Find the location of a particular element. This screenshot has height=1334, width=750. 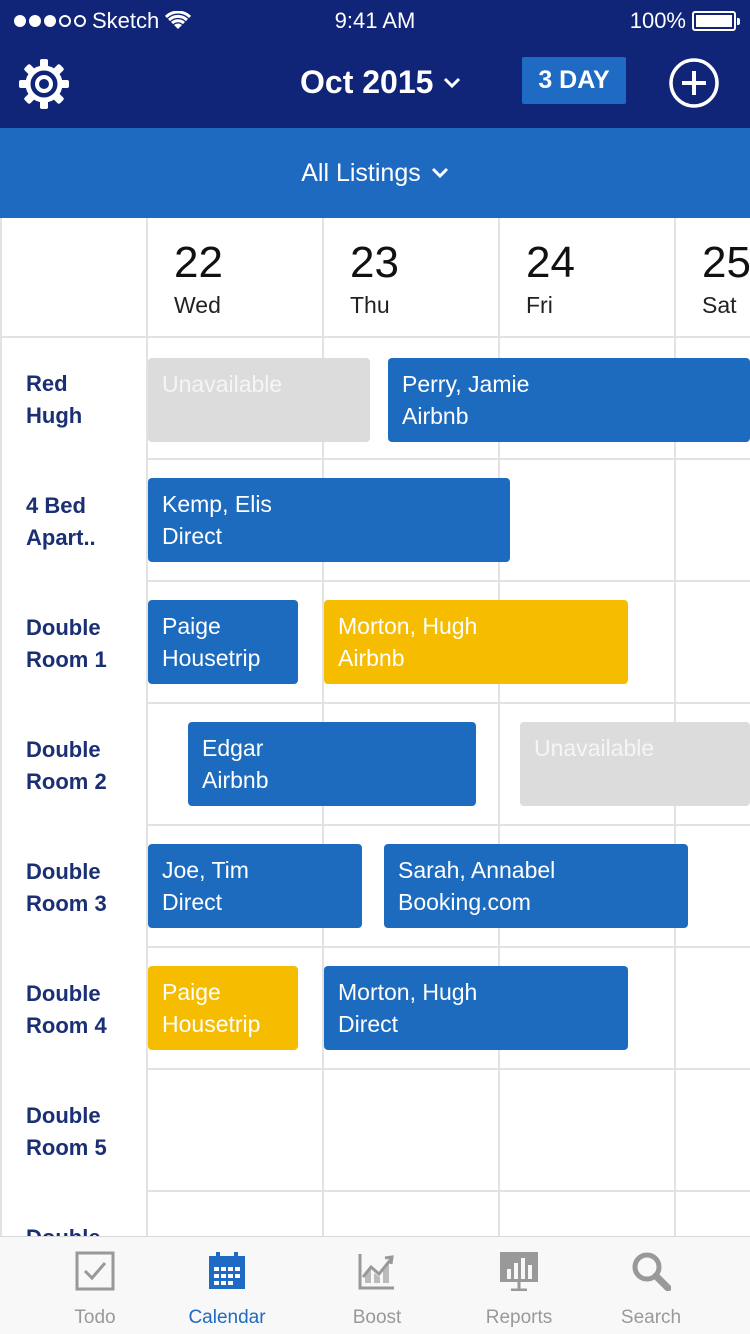

booking-block: Perry, Jamie Airbnb is located at coordinates (569, 400).